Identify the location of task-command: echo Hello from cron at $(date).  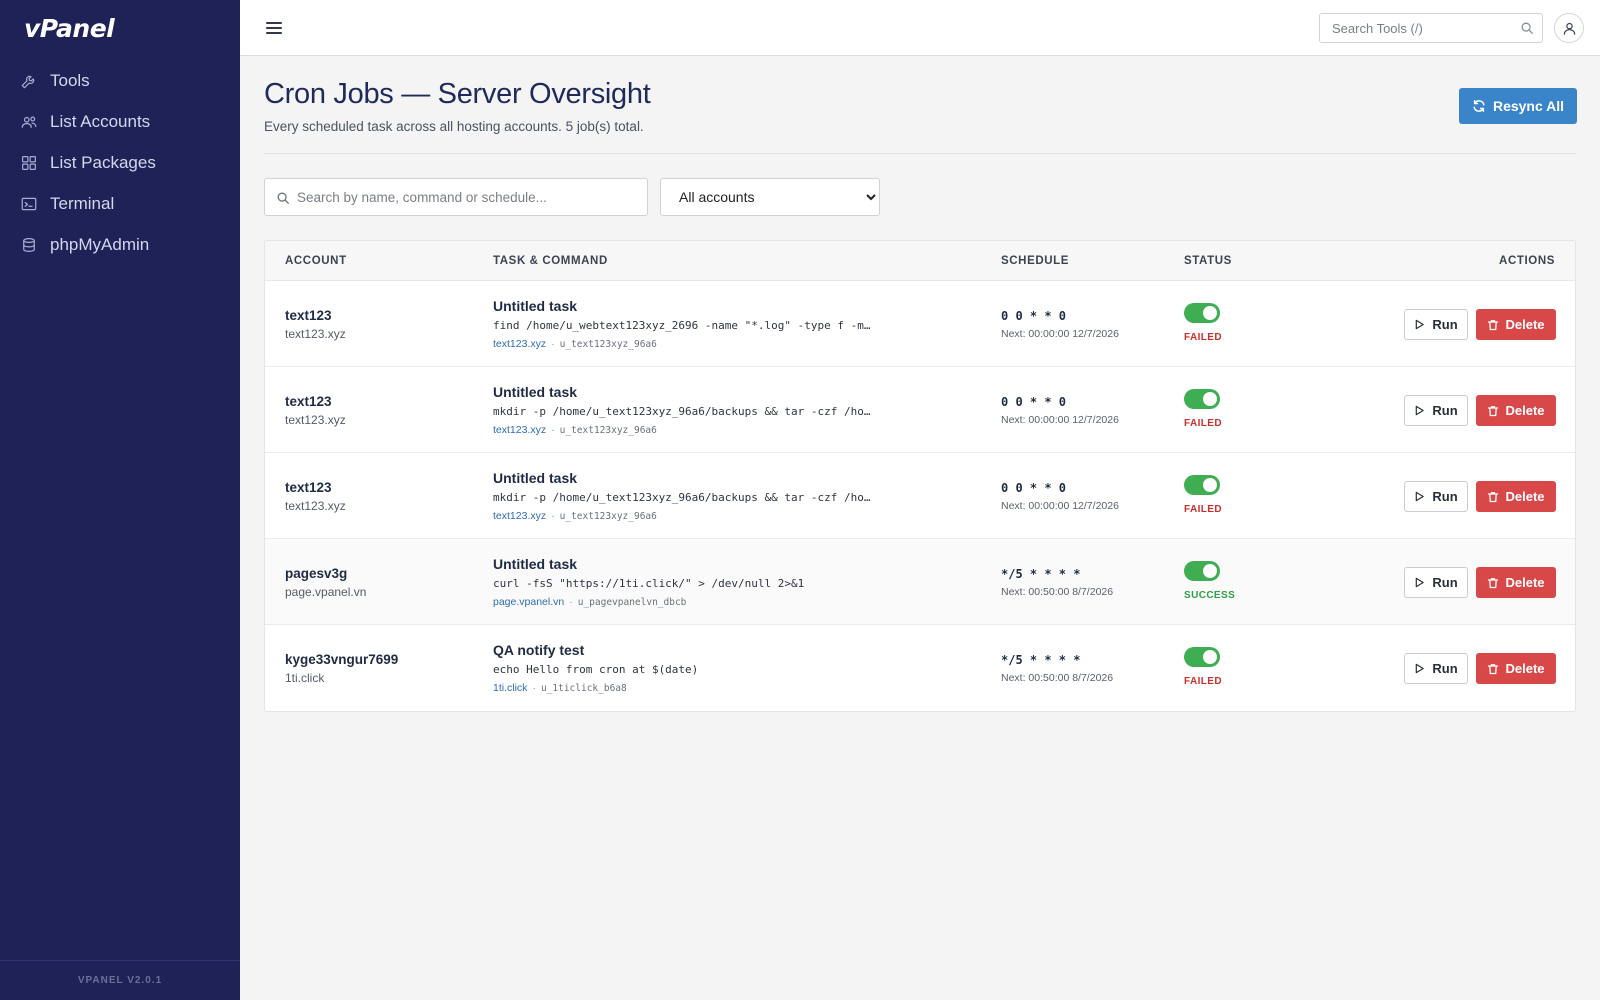
(596, 669).